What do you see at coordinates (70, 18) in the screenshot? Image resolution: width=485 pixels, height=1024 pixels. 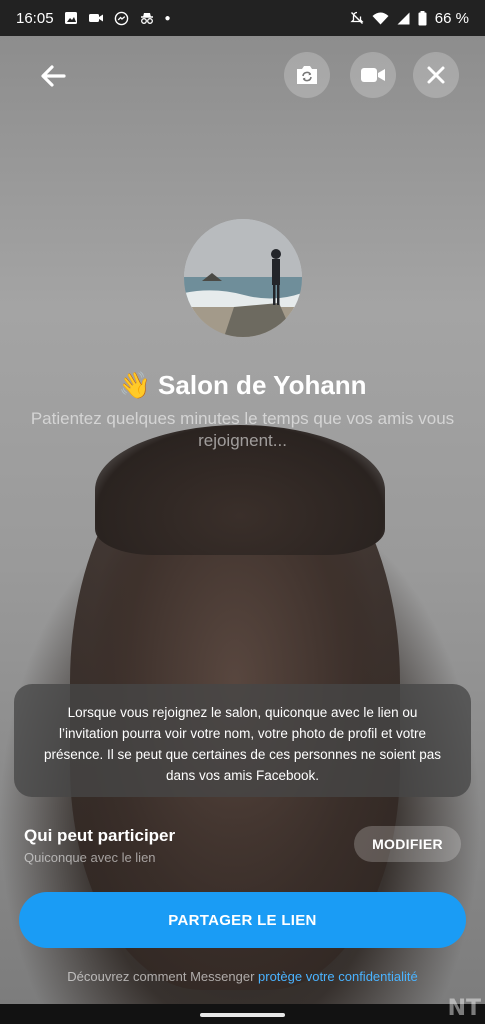 I see `image-icon` at bounding box center [70, 18].